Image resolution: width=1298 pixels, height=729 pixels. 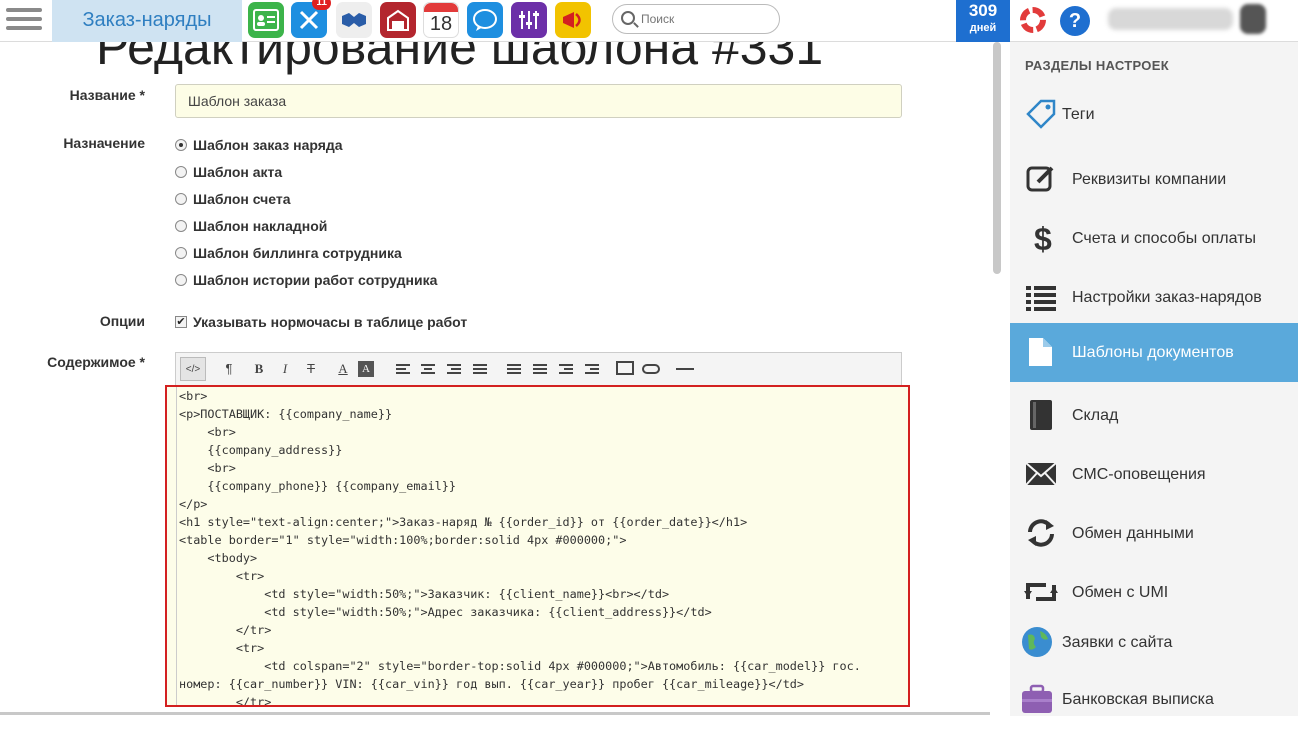 What do you see at coordinates (321, 5) in the screenshot?
I see `tools-badge: 11` at bounding box center [321, 5].